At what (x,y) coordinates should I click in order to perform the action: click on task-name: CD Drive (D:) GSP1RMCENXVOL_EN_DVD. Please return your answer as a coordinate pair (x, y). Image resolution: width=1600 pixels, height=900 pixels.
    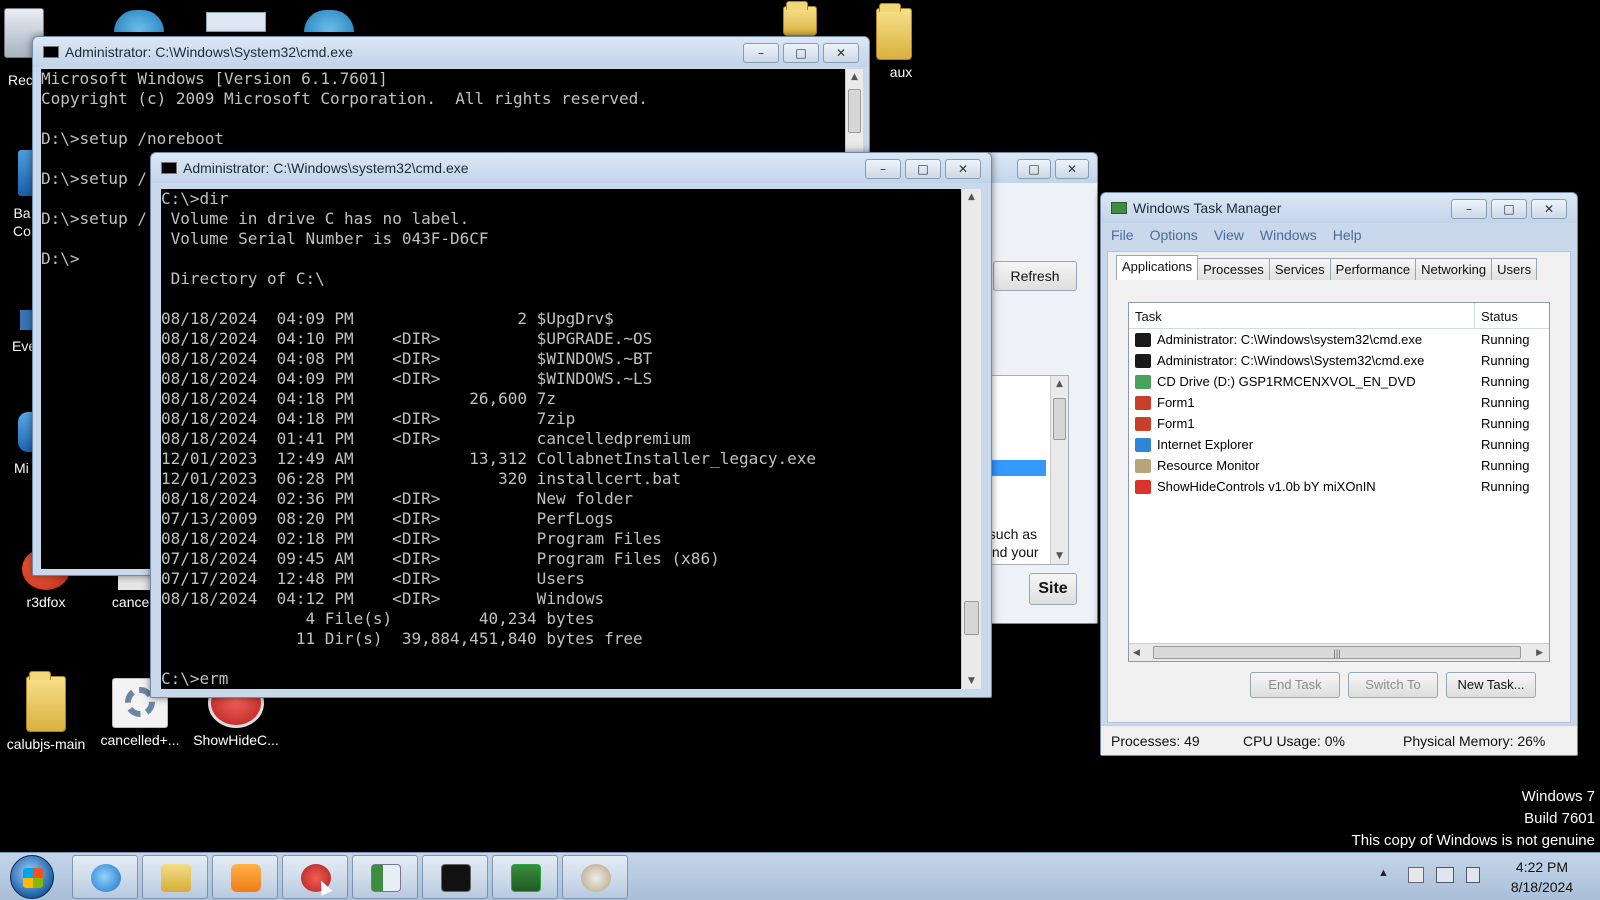
    Looking at the image, I should click on (1286, 381).